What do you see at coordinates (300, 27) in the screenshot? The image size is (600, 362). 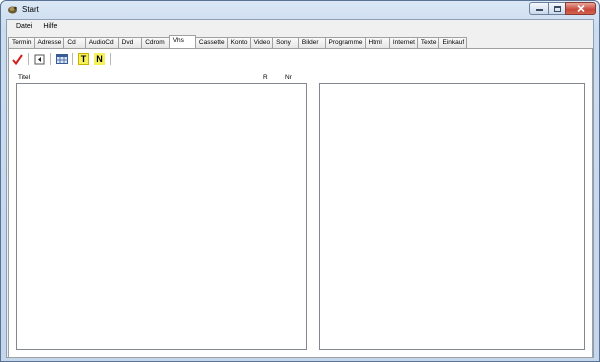 I see `menu-bar: Datei Hilfe` at bounding box center [300, 27].